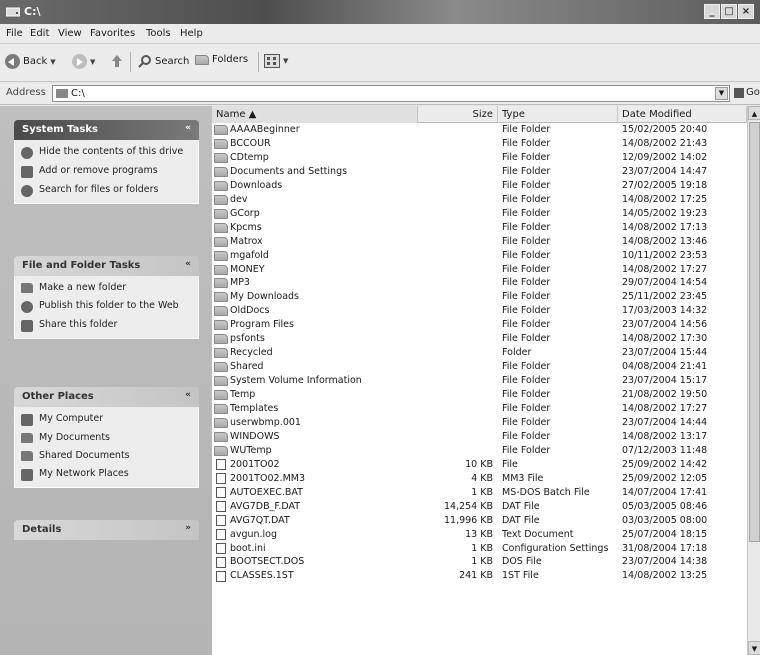  What do you see at coordinates (163, 61) in the screenshot?
I see `search-button: Search` at bounding box center [163, 61].